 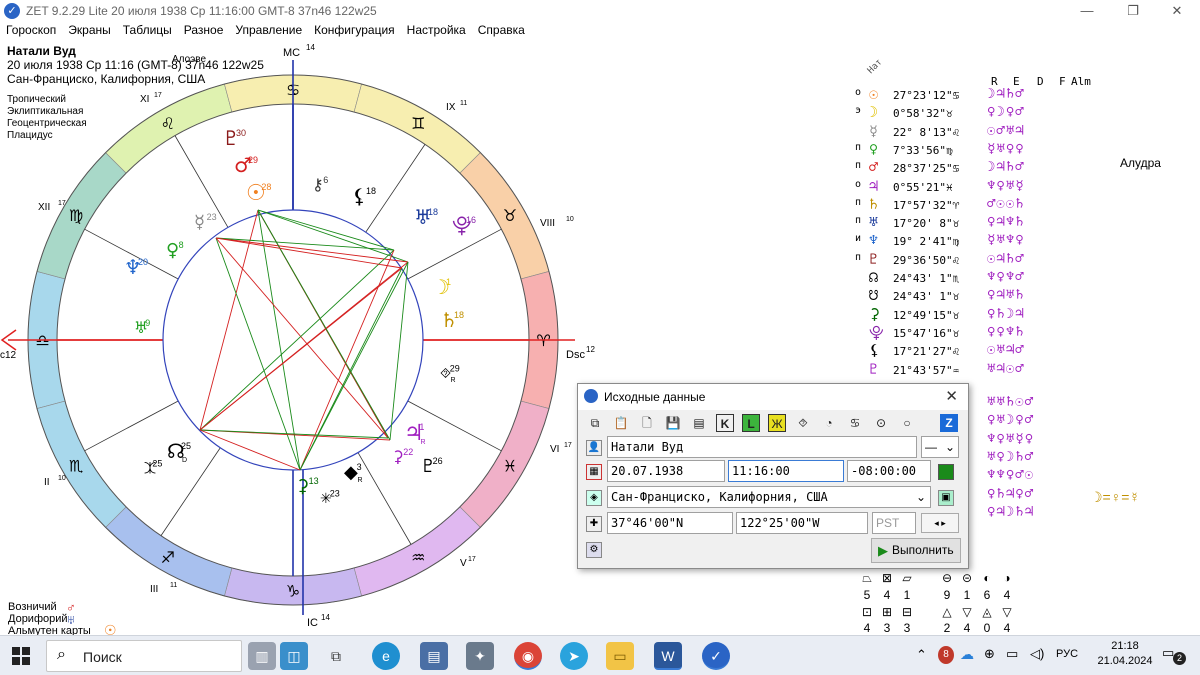 What do you see at coordinates (36, 99) in the screenshot?
I see `zodiac-type: Тропический` at bounding box center [36, 99].